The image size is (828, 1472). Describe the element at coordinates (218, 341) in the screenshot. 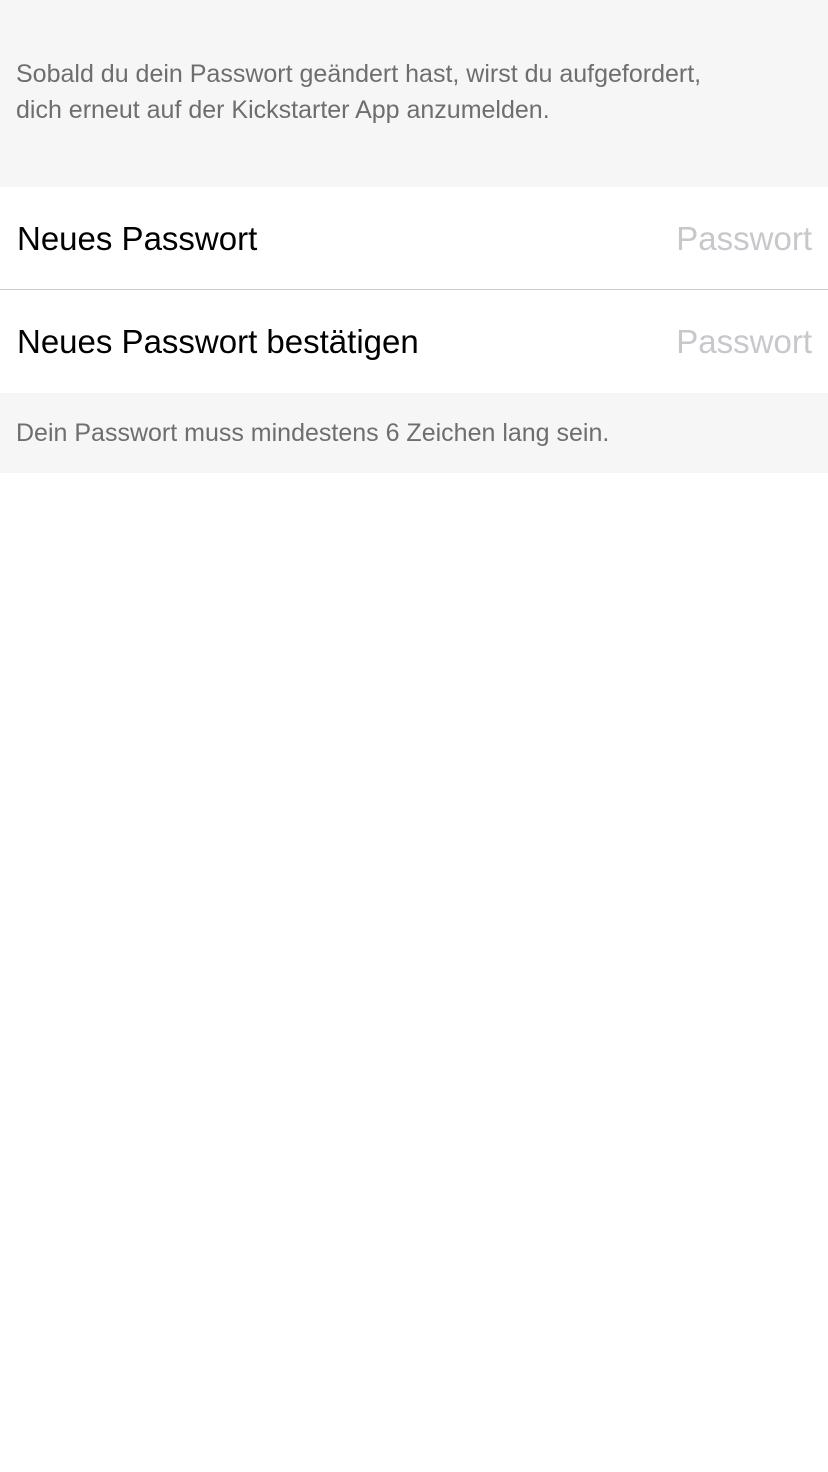

I see `confirm-password-label: Neues Passwort bestätigen` at that location.